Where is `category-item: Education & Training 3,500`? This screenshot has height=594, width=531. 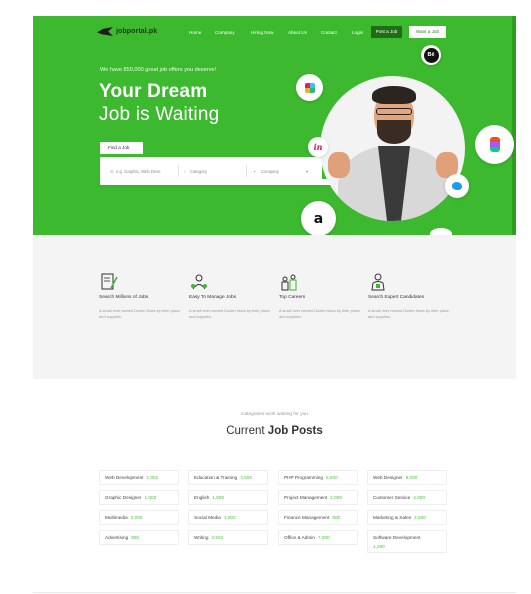 category-item: Education & Training 3,500 is located at coordinates (228, 477).